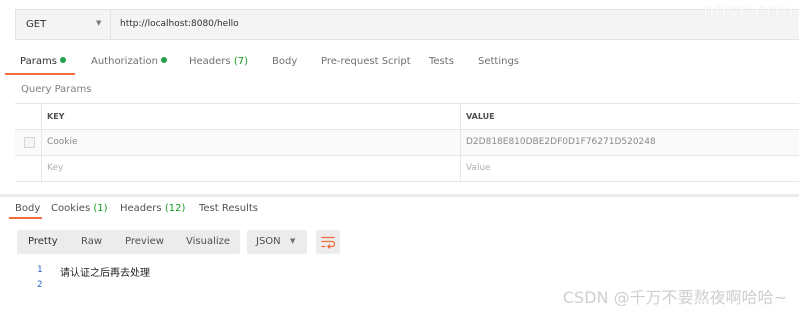  Describe the element at coordinates (208, 241) in the screenshot. I see `view-visualize-button: Visualize` at that location.